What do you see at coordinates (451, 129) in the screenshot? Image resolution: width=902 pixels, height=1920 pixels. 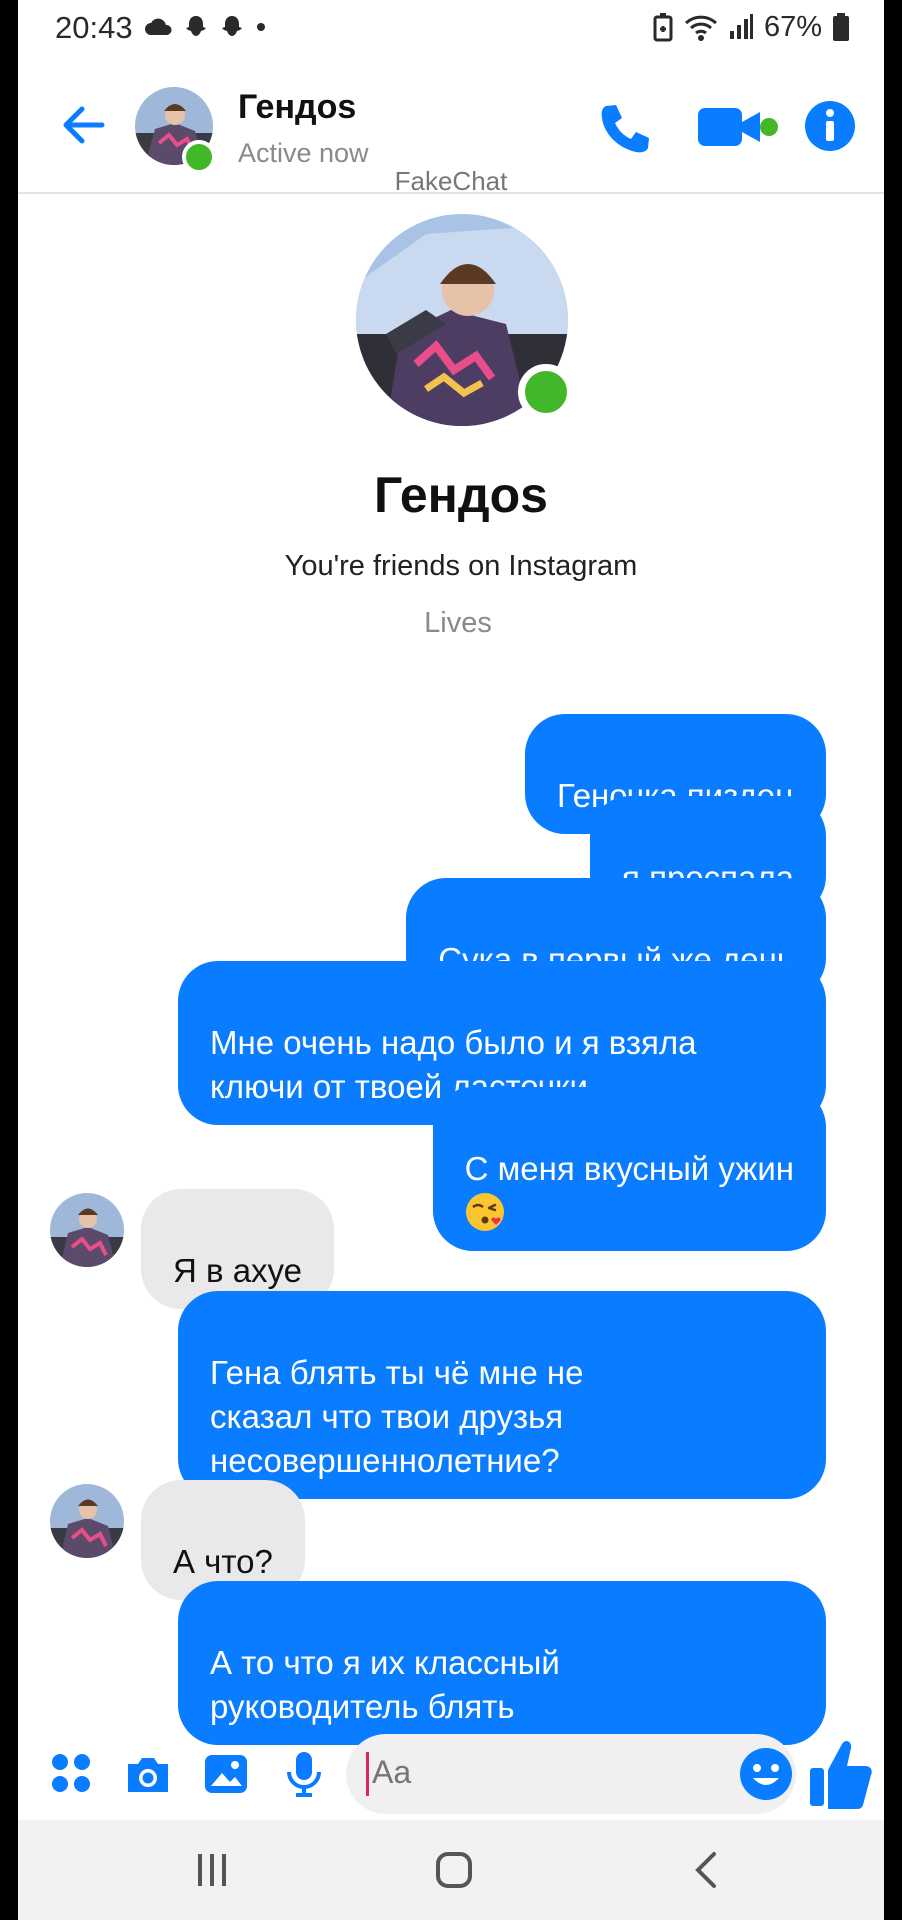 I see `chat-header: Гендоs Active now FakeChat` at bounding box center [451, 129].